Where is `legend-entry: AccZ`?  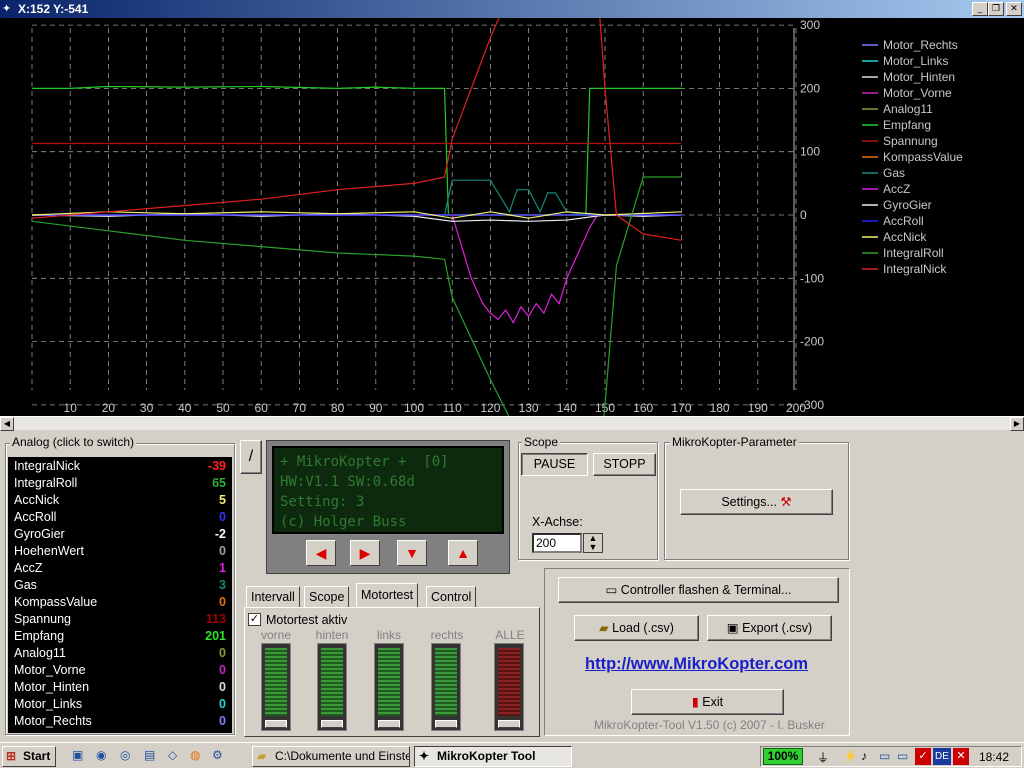 legend-entry: AccZ is located at coordinates (896, 189).